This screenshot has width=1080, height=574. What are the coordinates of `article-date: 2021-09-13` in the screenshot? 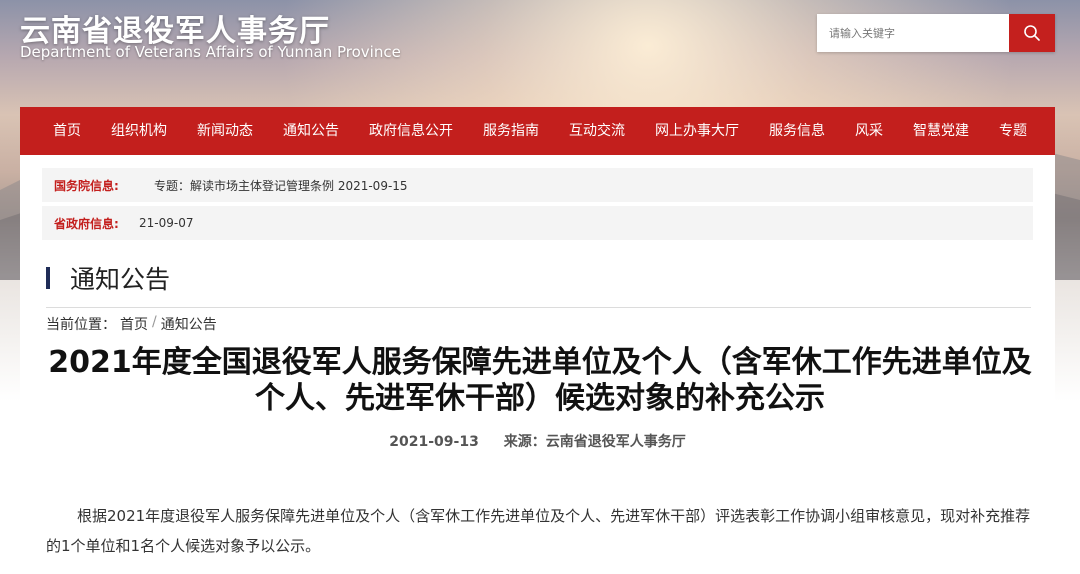 It's located at (434, 442).